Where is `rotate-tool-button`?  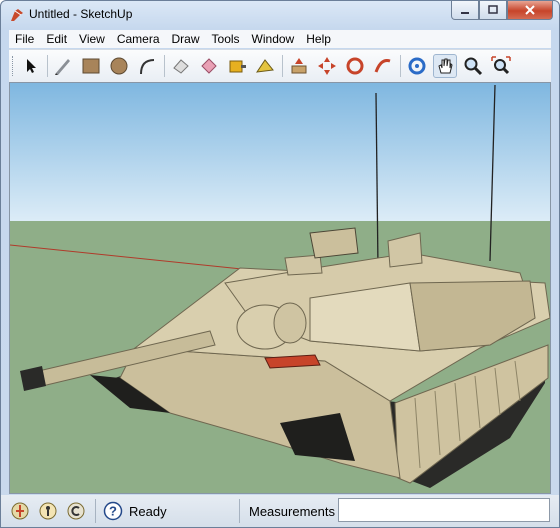 rotate-tool-button is located at coordinates (355, 66).